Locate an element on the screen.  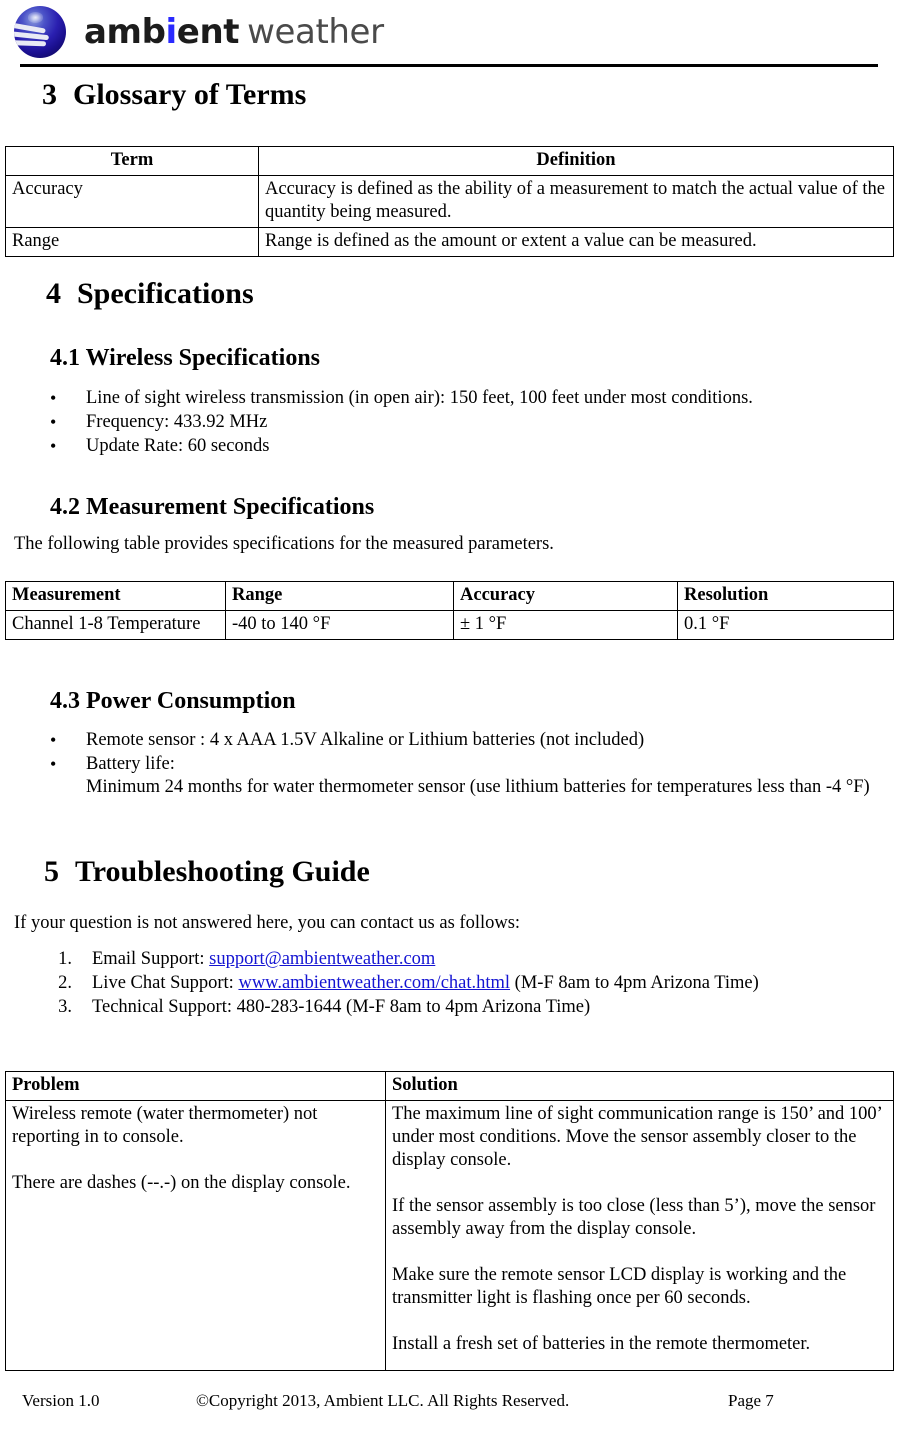
heading-glossary: 3 Glossary of Terms is located at coordinates (174, 95).